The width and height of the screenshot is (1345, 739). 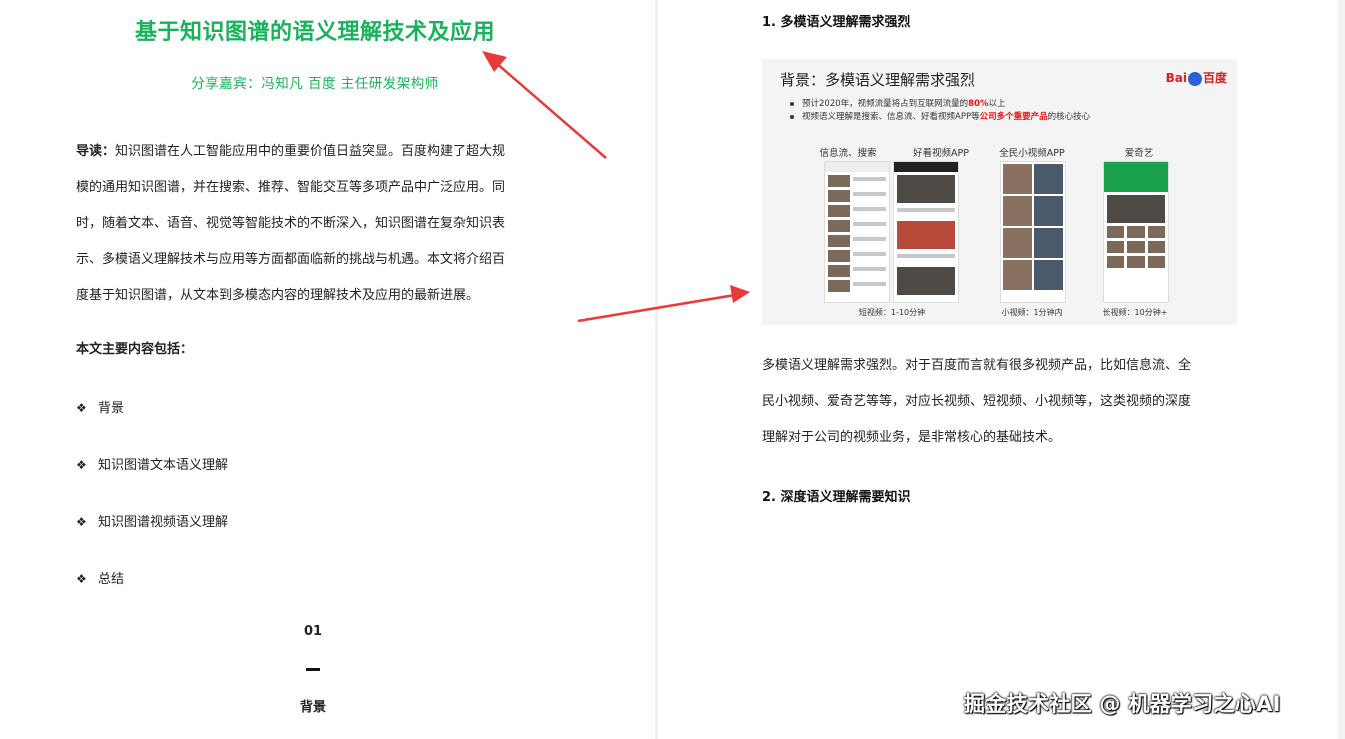 What do you see at coordinates (1122, 704) in the screenshot?
I see `watermark: 掘金技术社区 @ 机器学习之心AI` at bounding box center [1122, 704].